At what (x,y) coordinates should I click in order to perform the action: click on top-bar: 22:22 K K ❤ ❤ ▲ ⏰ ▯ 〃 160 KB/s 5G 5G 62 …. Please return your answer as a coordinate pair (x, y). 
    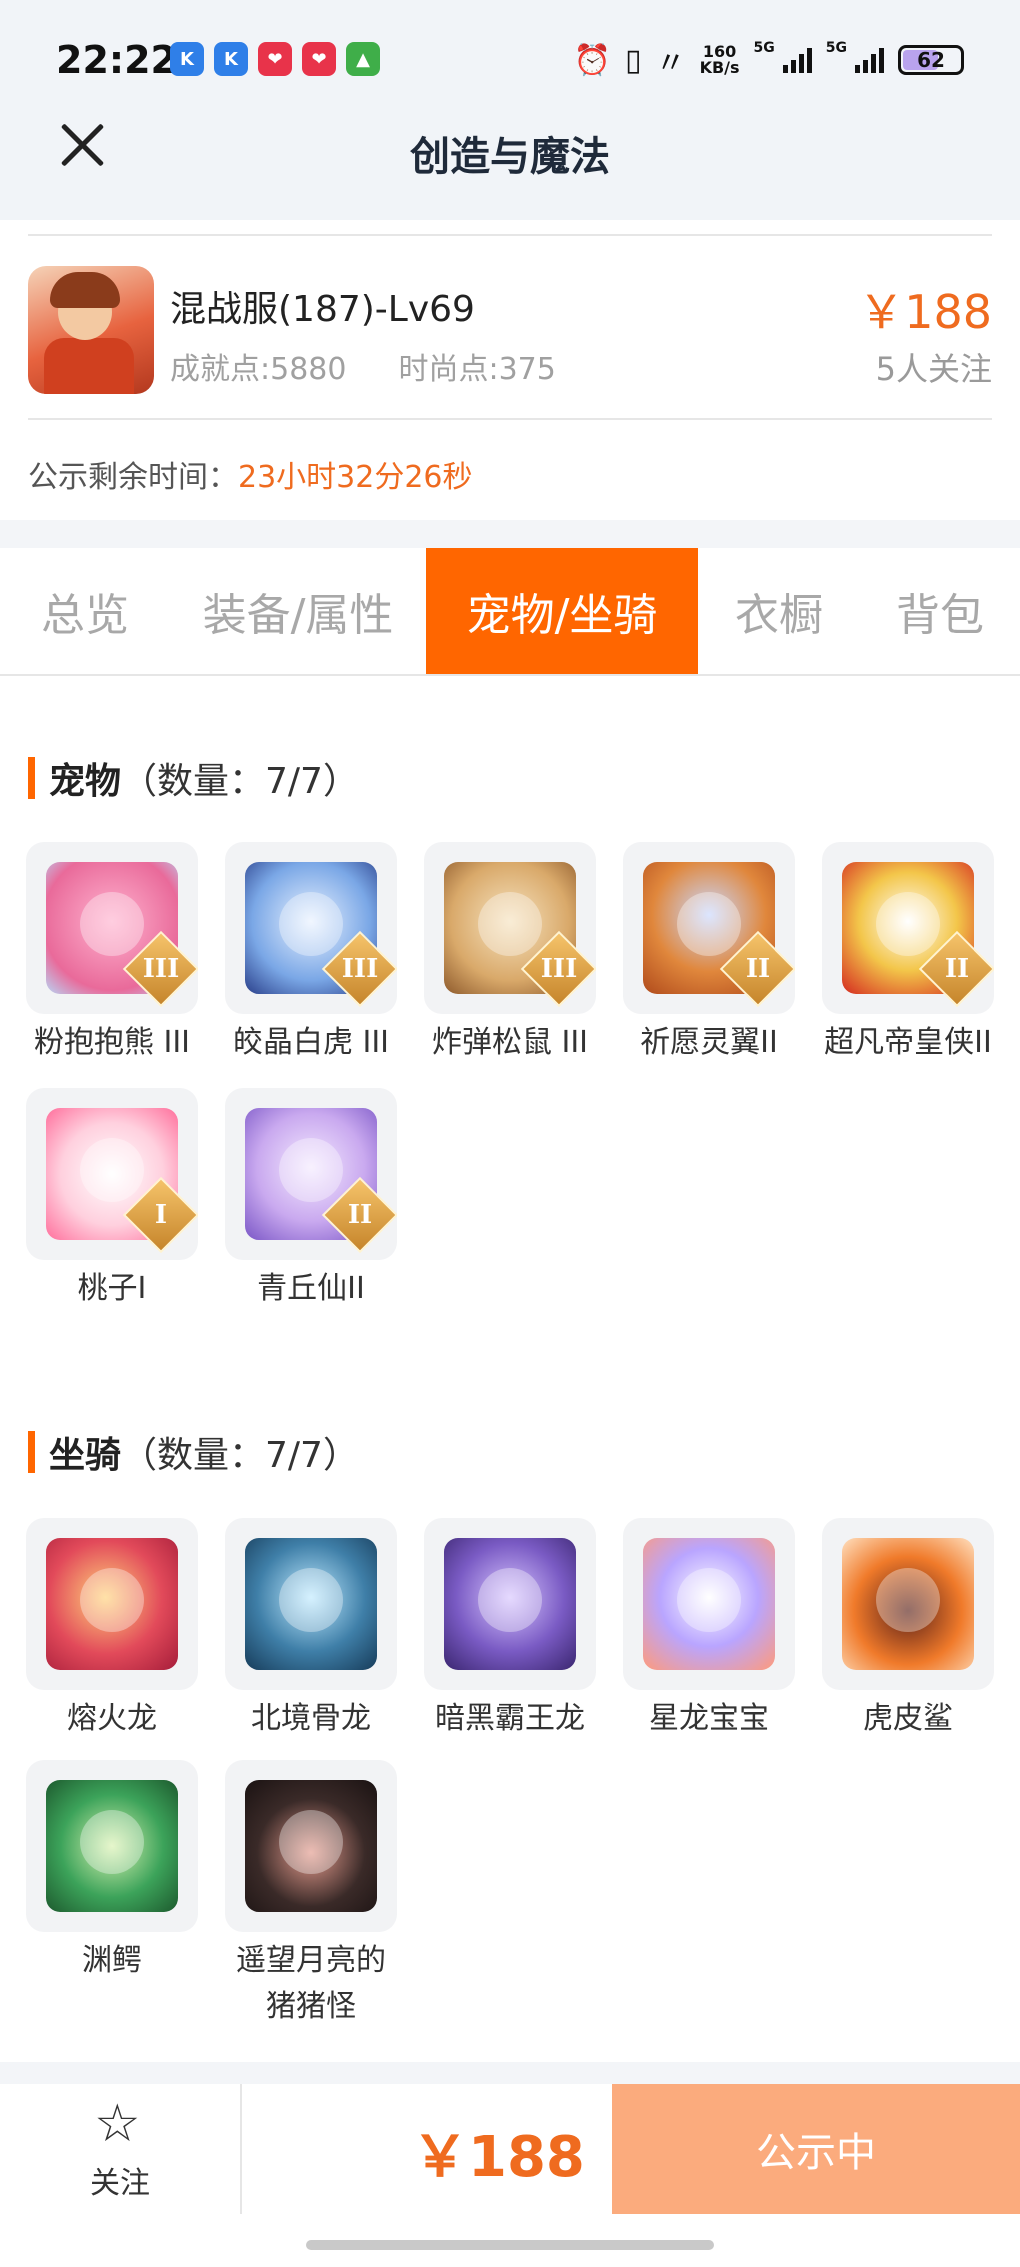
    Looking at the image, I should click on (510, 110).